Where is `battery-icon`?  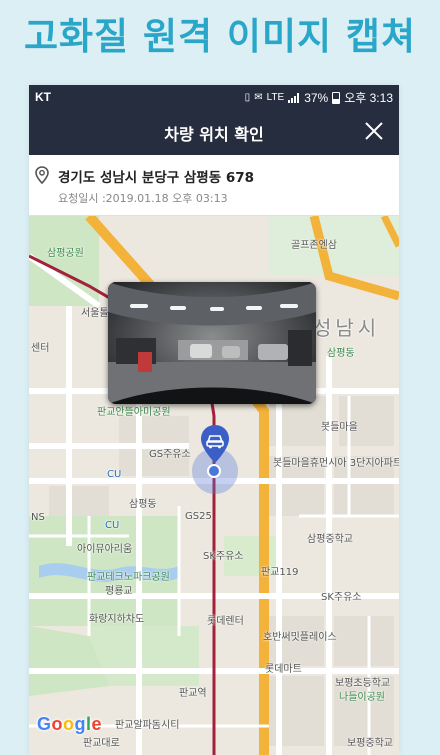
battery-icon is located at coordinates (336, 97).